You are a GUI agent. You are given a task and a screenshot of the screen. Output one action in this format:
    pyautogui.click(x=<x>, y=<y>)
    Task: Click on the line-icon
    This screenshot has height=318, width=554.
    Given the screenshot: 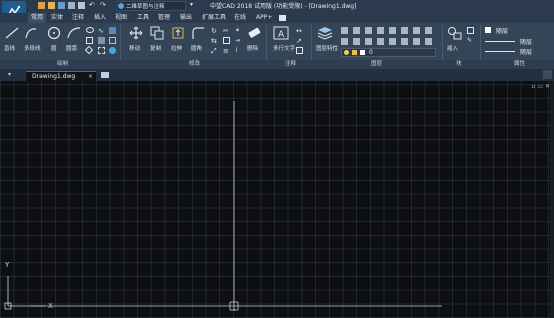 What is the action you would take?
    pyautogui.click(x=12, y=33)
    